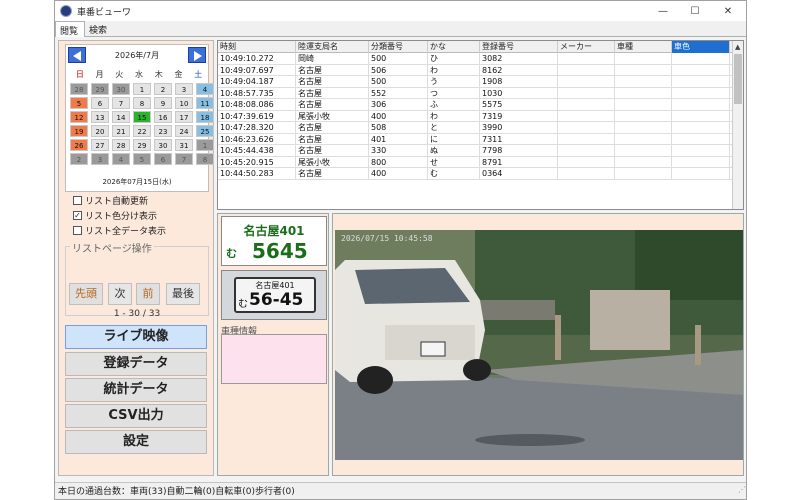 This screenshot has height=500, width=800. I want to click on table-cell: 800, so click(398, 161).